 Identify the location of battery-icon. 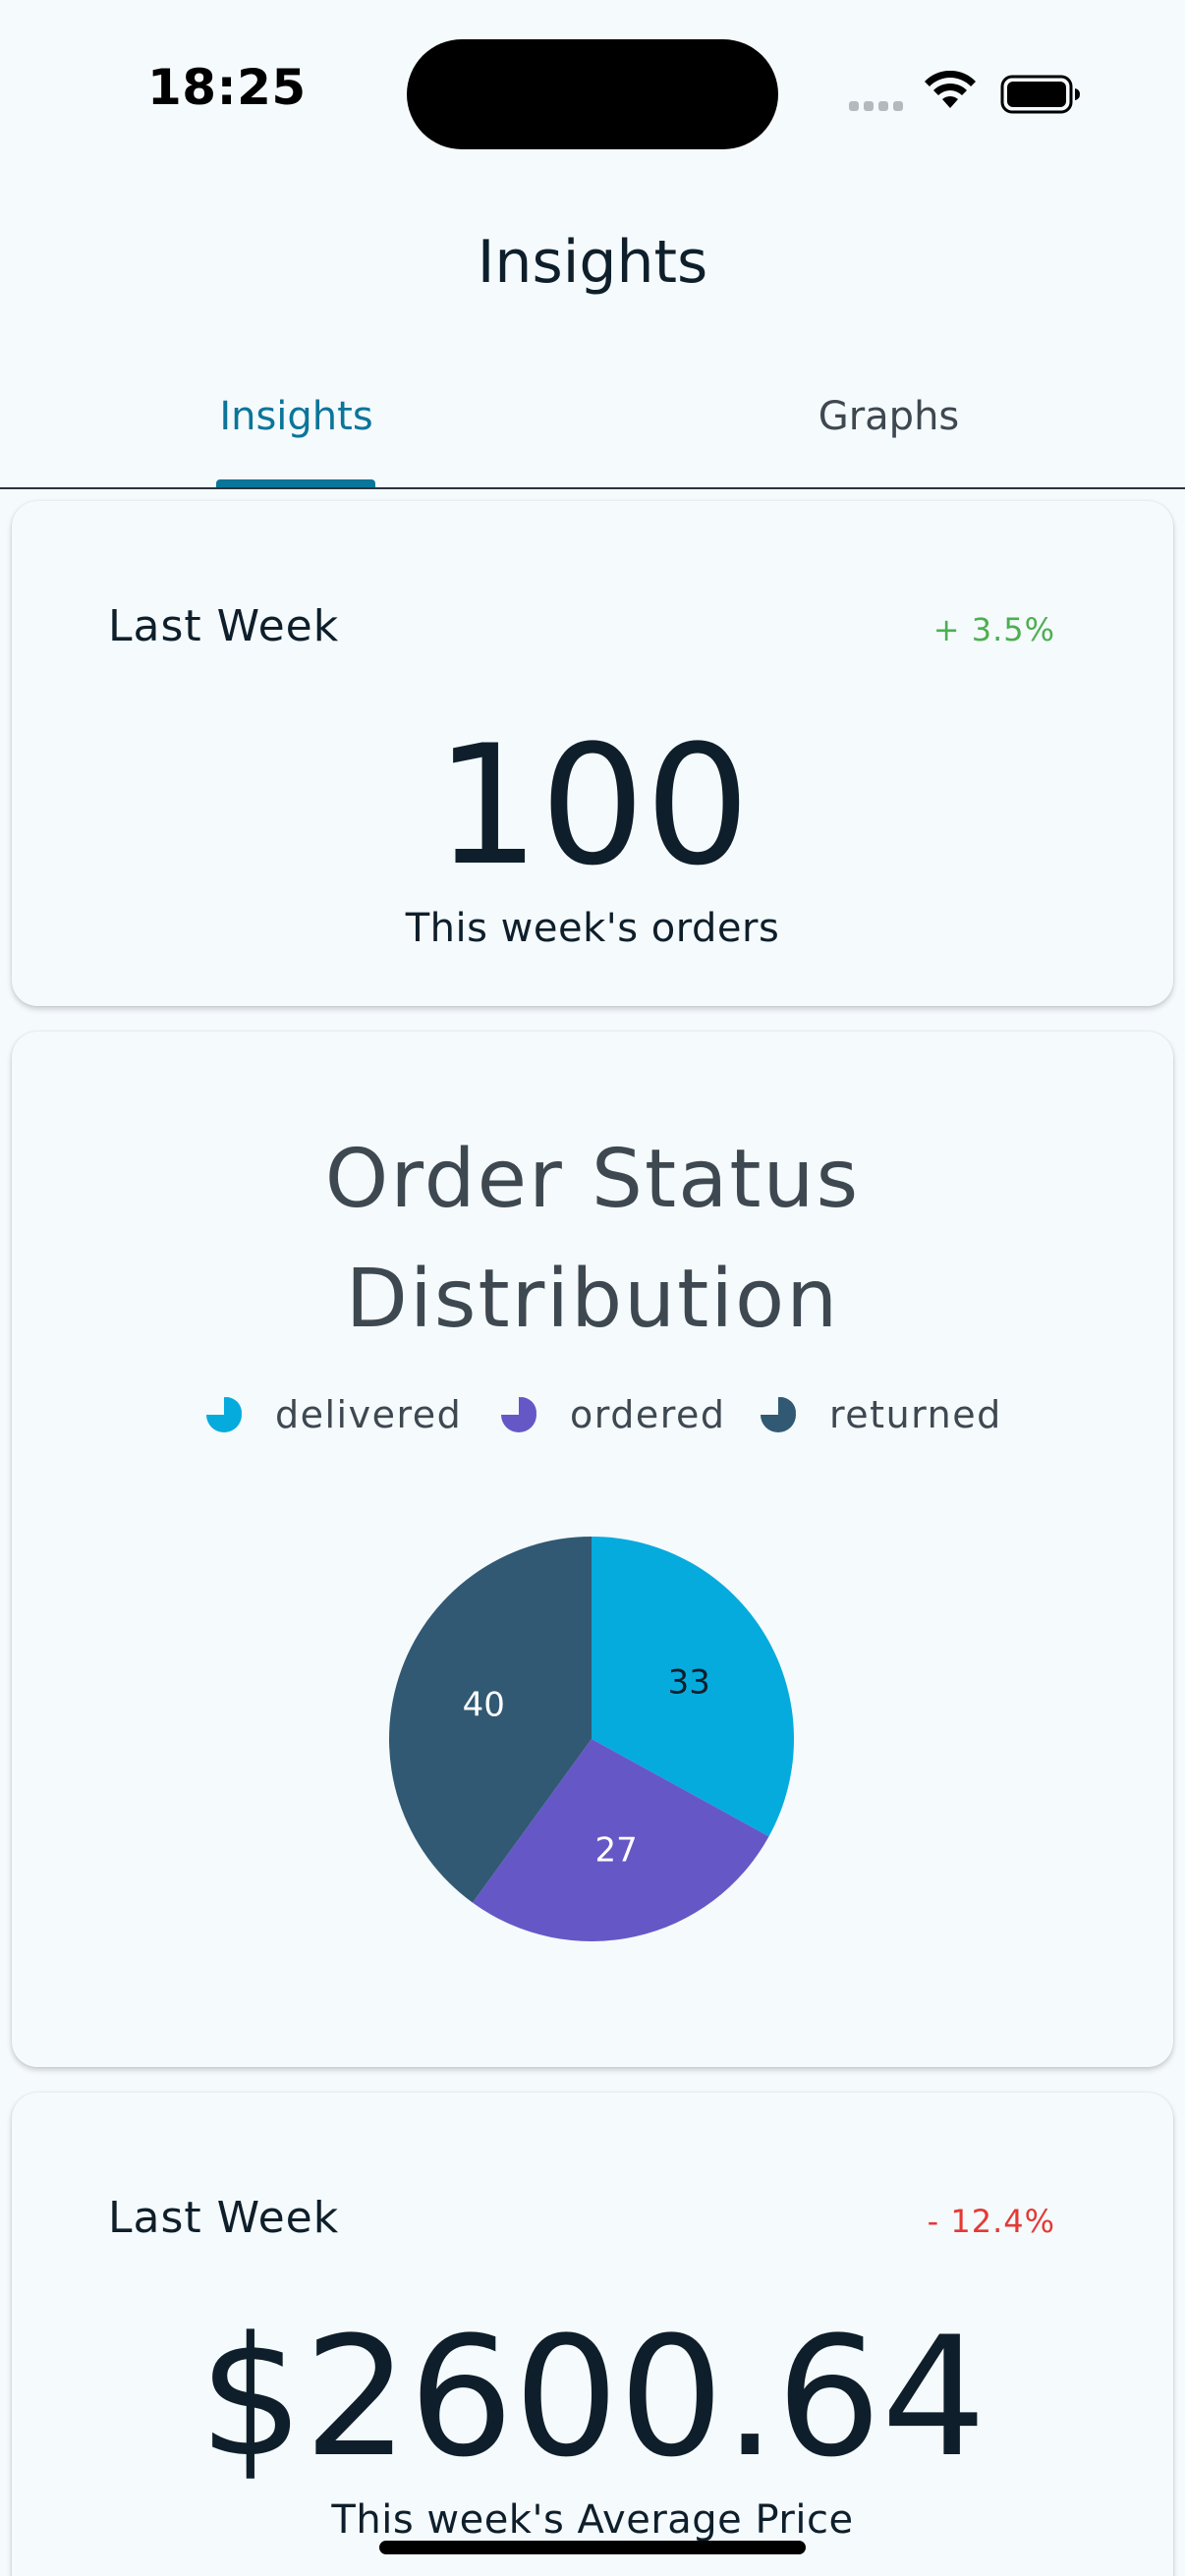
(1040, 94).